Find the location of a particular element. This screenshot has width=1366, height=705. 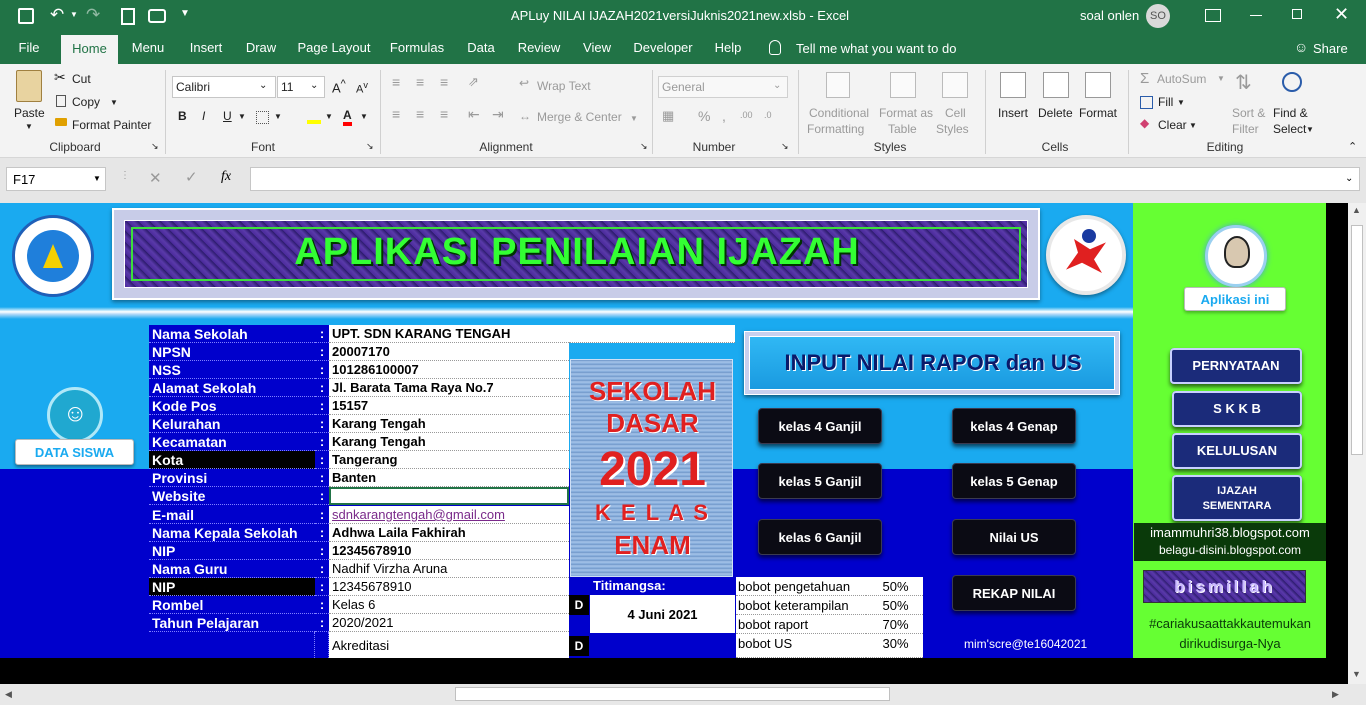

tab-menu: Menu is located at coordinates (148, 48).